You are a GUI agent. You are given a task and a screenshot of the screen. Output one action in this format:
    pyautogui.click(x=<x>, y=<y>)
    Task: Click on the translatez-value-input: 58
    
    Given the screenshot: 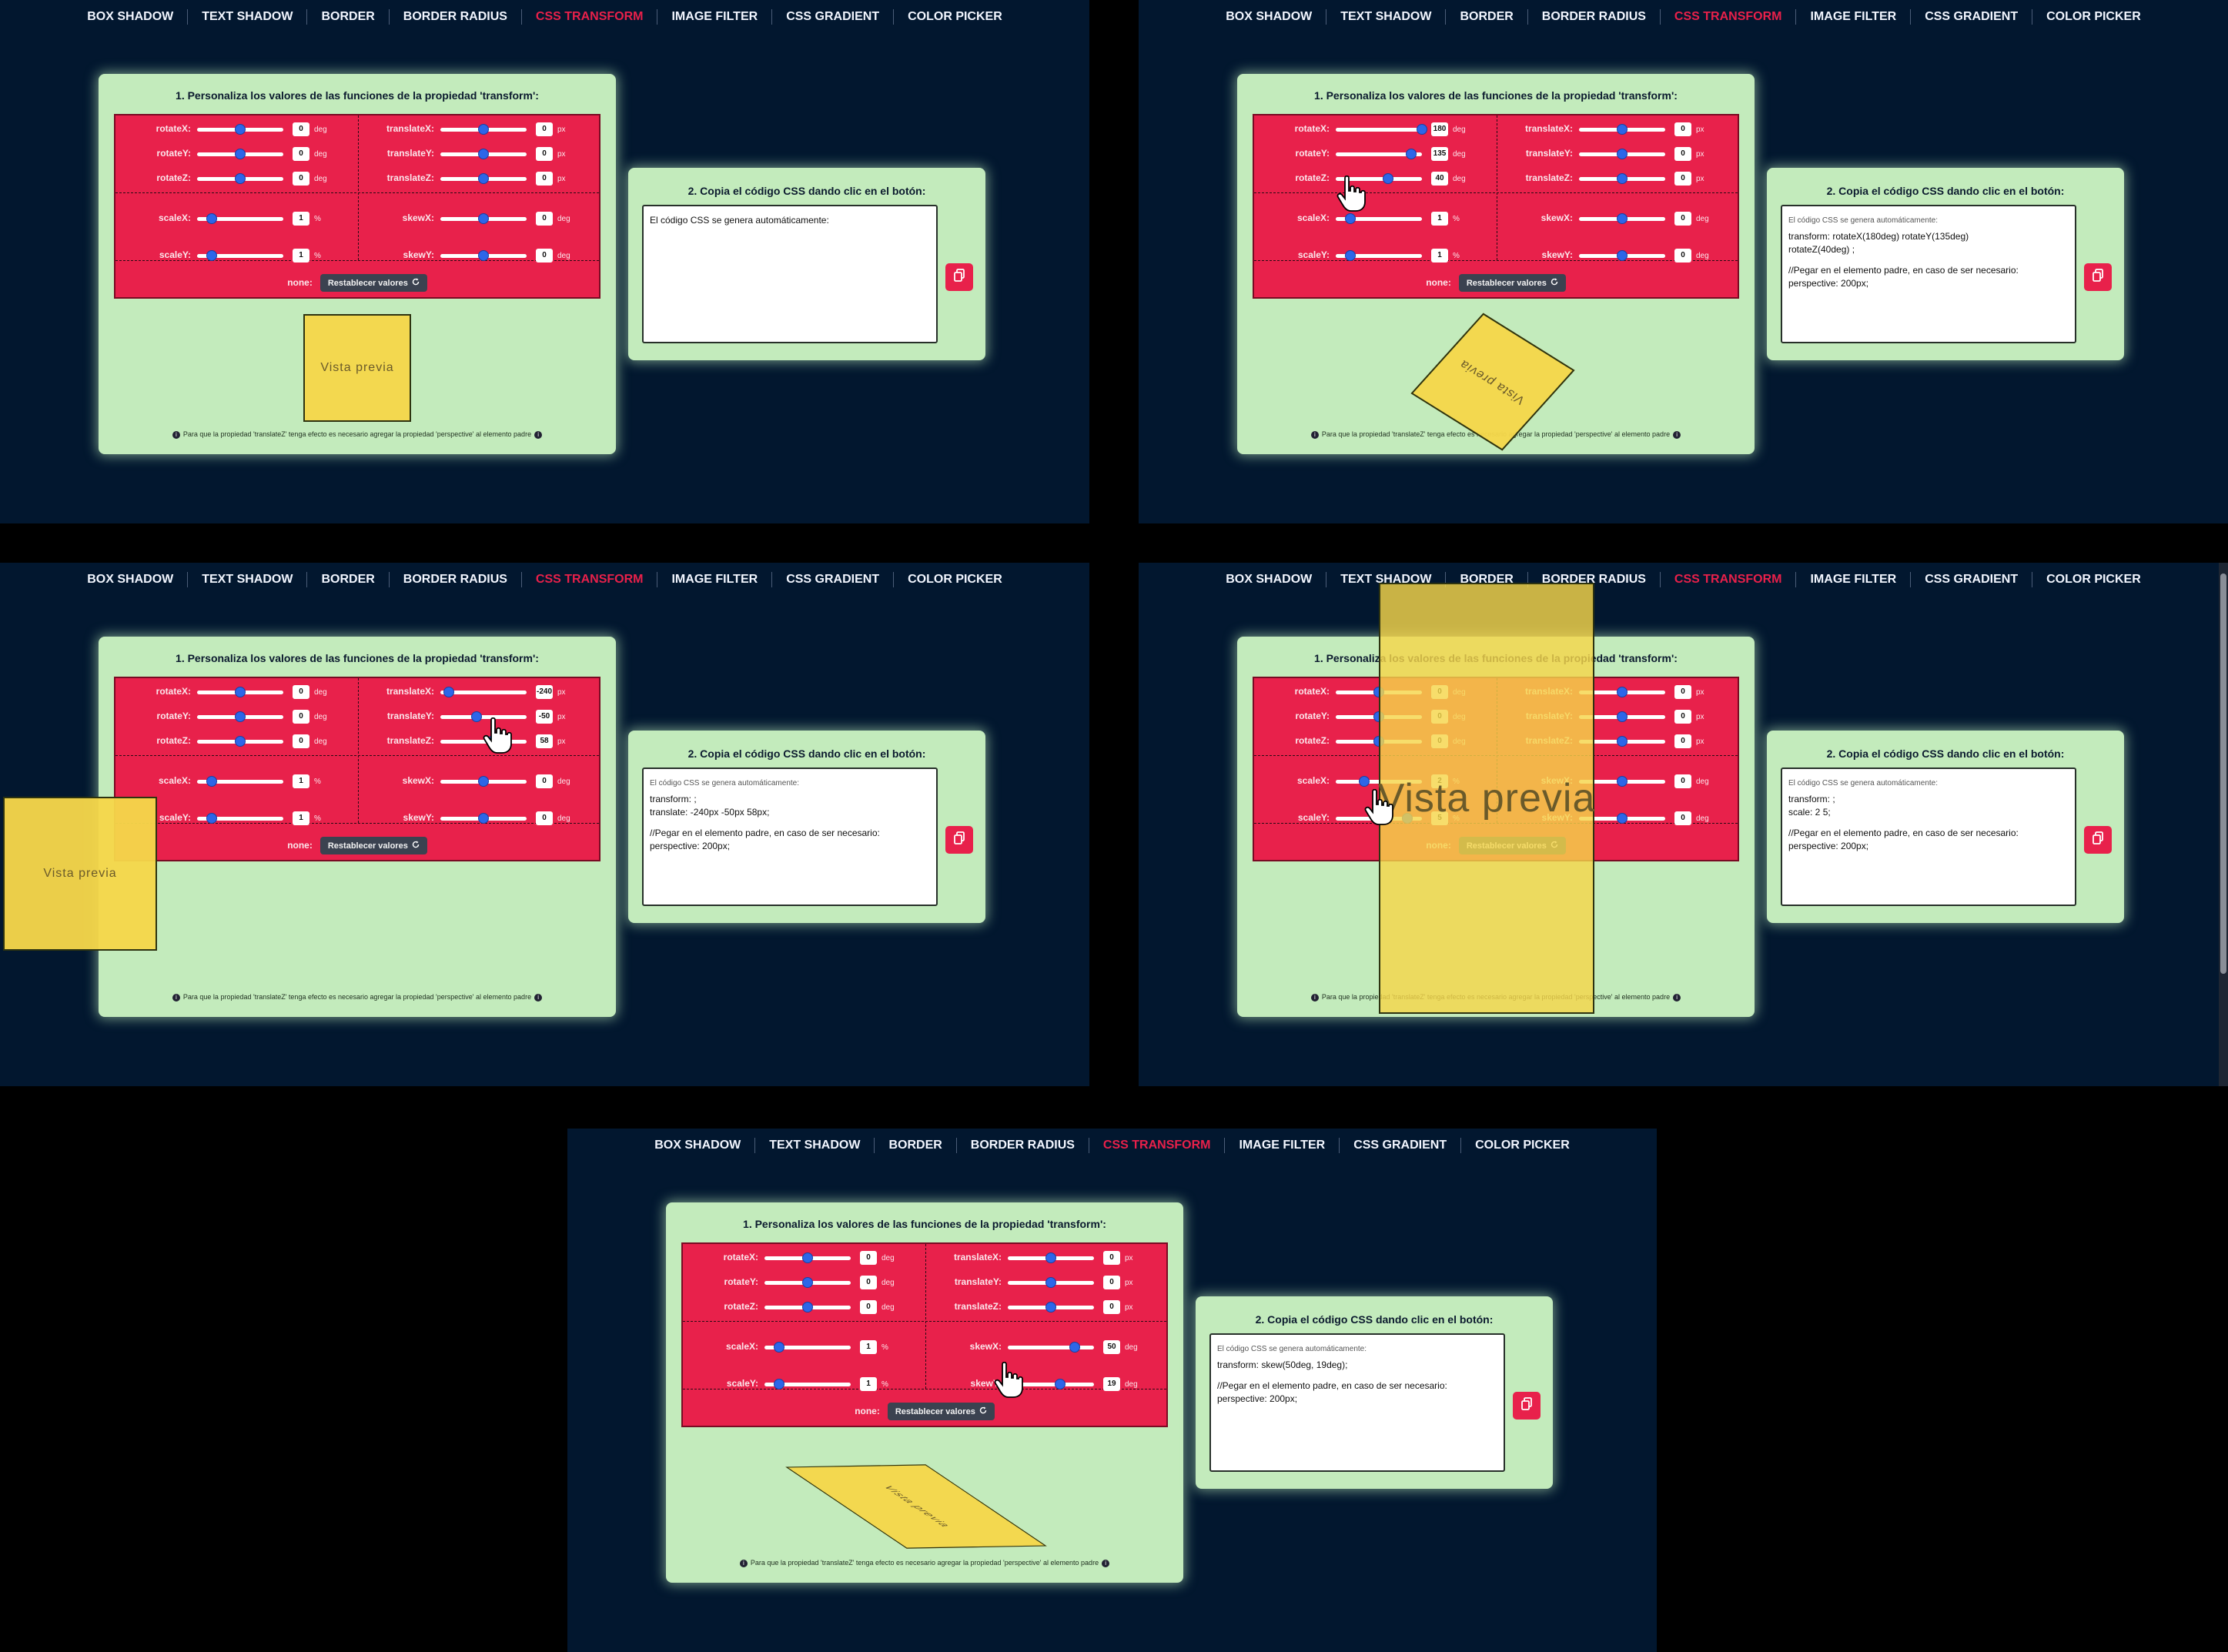 What is the action you would take?
    pyautogui.click(x=544, y=741)
    